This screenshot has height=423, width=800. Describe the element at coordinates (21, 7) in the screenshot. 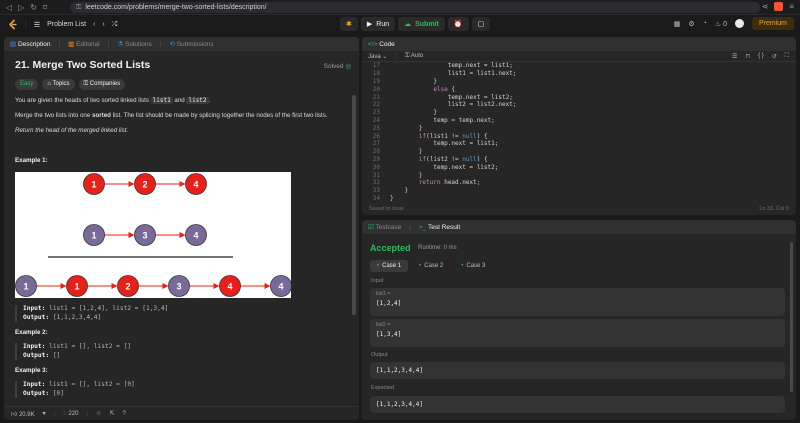

I see `forward-icon: ▷` at that location.